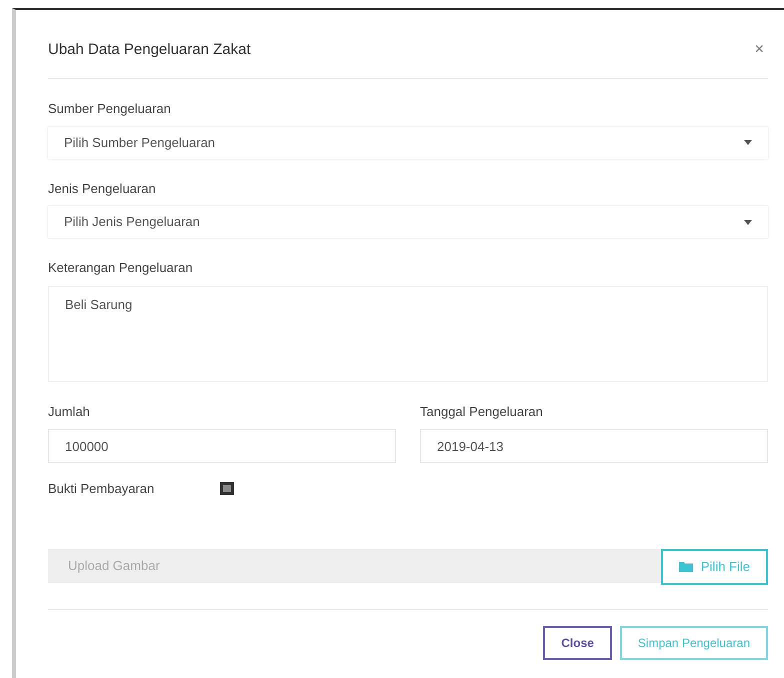 The height and width of the screenshot is (678, 784). Describe the element at coordinates (222, 446) in the screenshot. I see `input-field: 100000` at that location.